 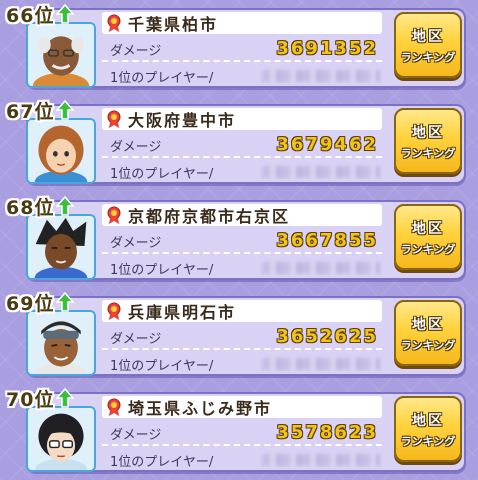 What do you see at coordinates (30, 15) in the screenshot?
I see `rank-text: 66位` at bounding box center [30, 15].